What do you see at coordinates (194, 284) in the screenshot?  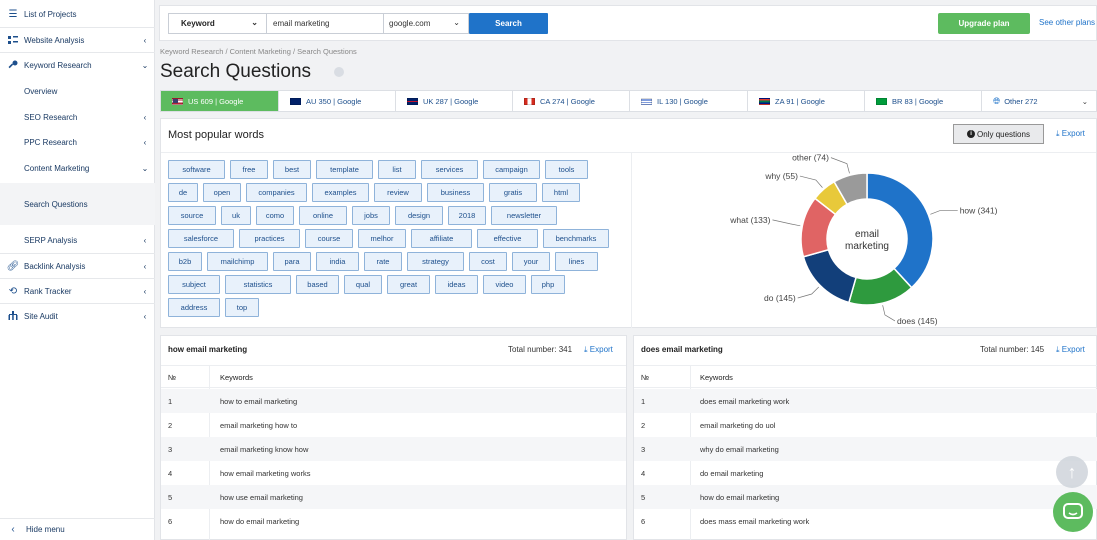 I see `word-chip: subject` at bounding box center [194, 284].